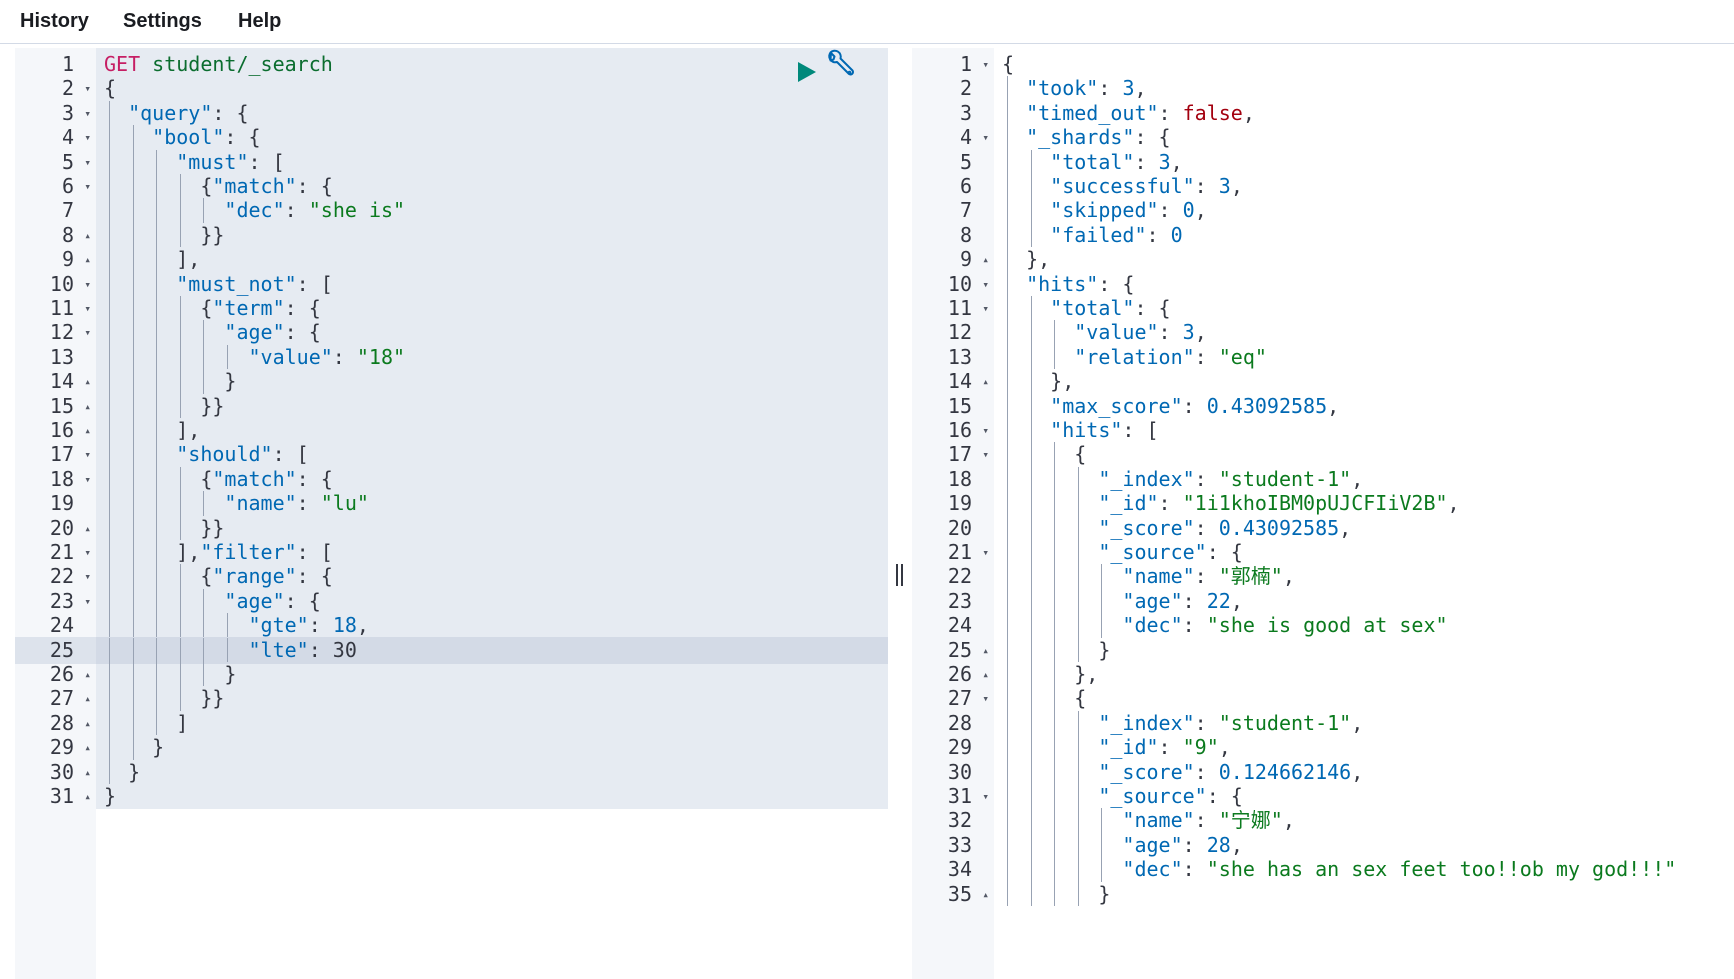 This screenshot has width=1734, height=979. Describe the element at coordinates (900, 513) in the screenshot. I see `pane-splitter` at that location.